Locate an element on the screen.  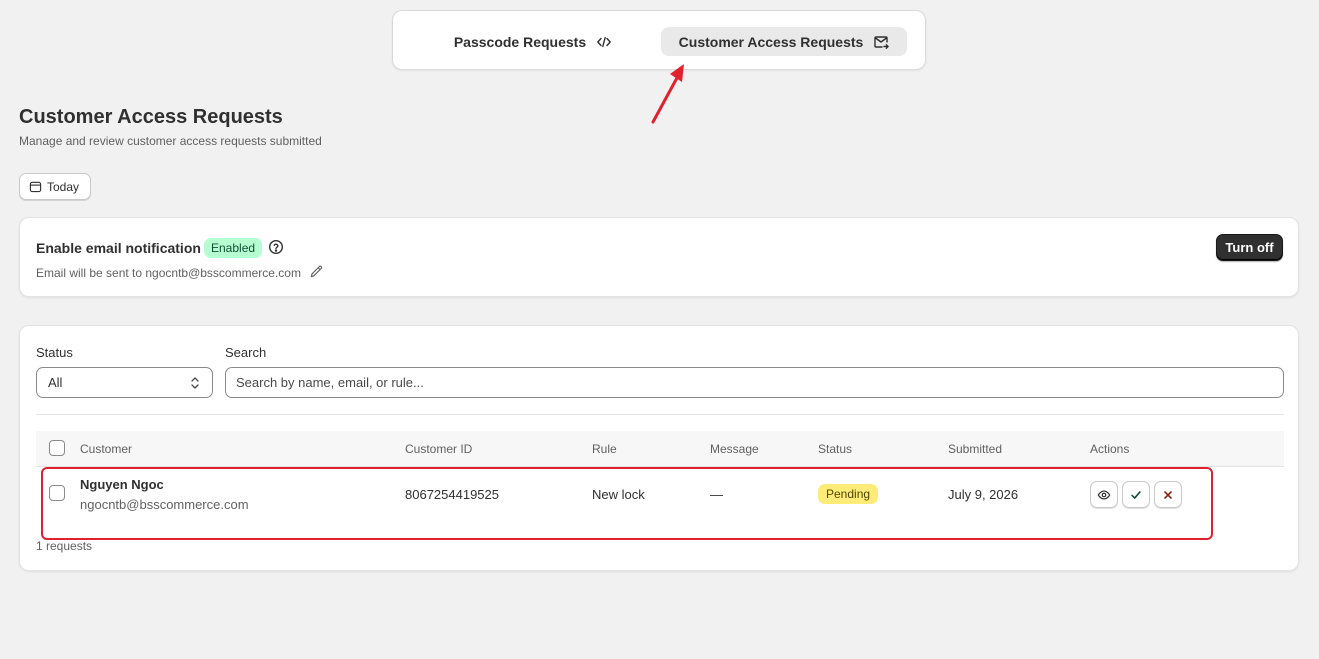
customer-id: 8067254419525 is located at coordinates (452, 494).